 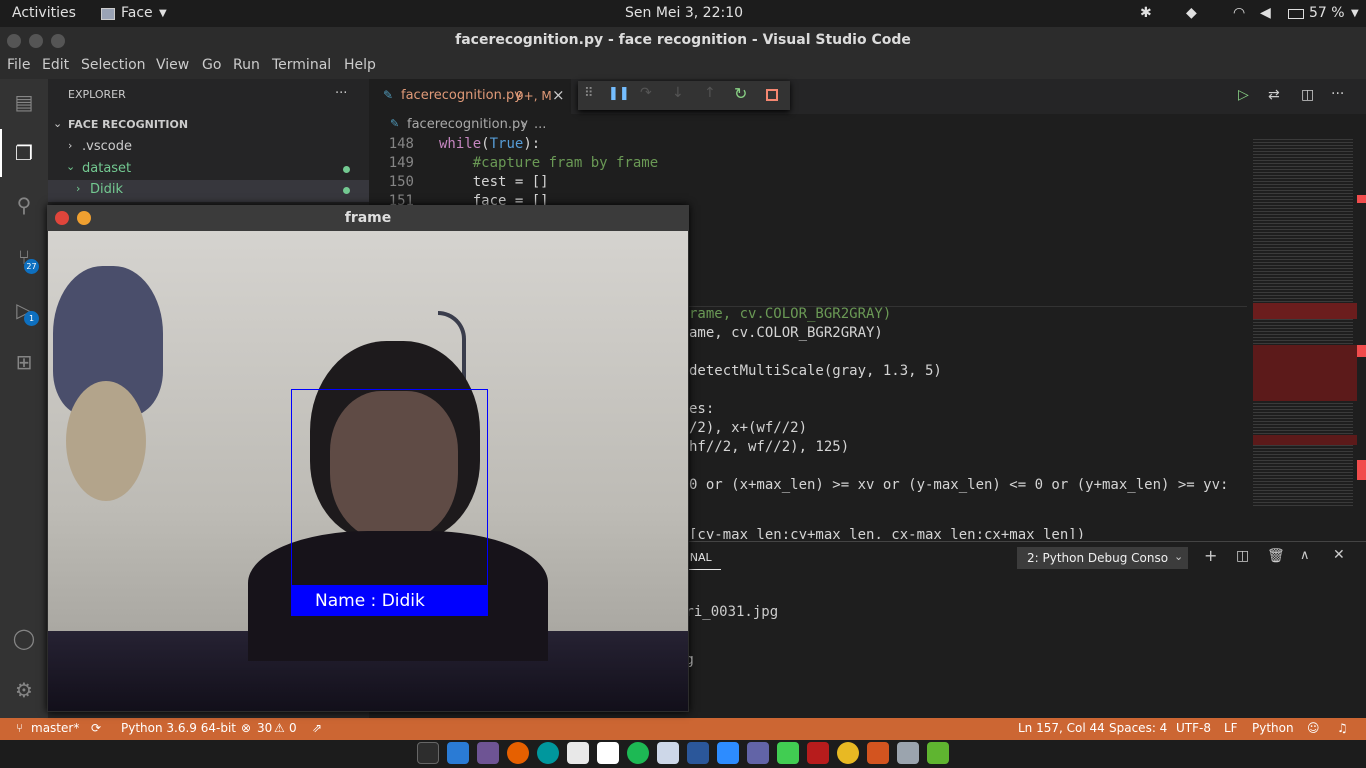 I want to click on battery-level: 57 %, so click(x=1327, y=13).